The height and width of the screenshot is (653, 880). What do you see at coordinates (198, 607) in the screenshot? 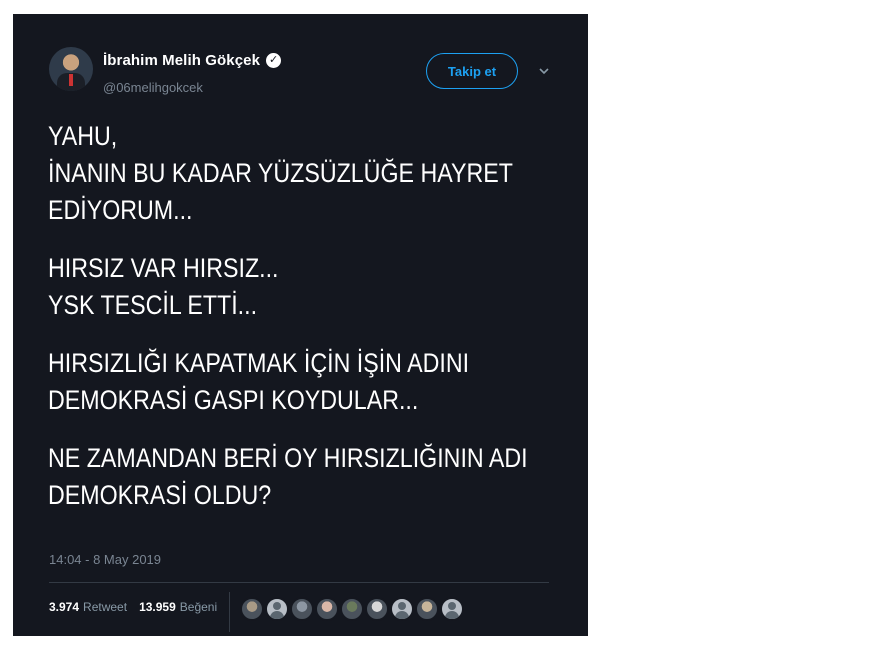
I see `like-label: Beğeni` at bounding box center [198, 607].